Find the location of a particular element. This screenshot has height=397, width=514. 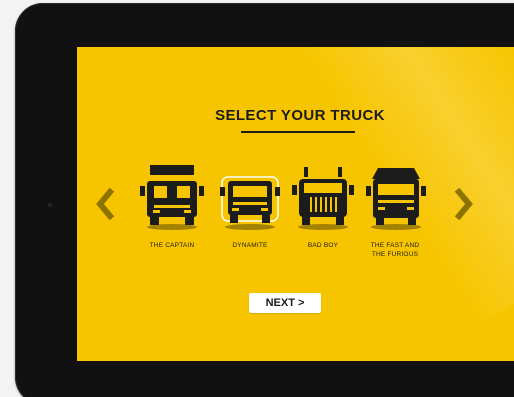

truck-option-dynamite is located at coordinates (250, 200).